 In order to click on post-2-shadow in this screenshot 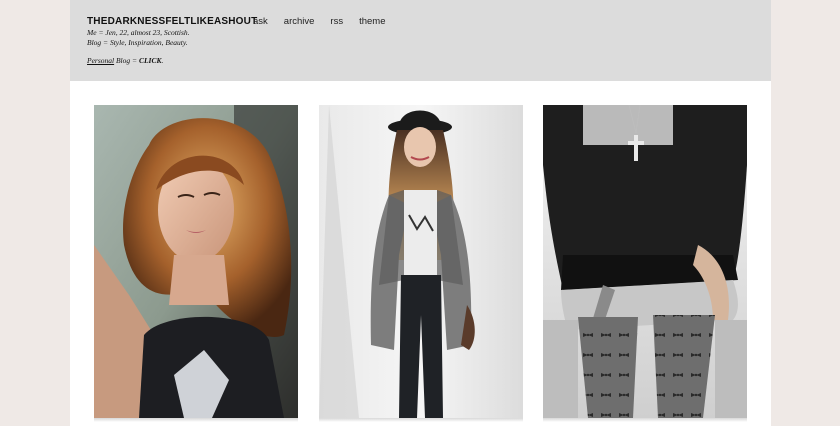, I will do `click(421, 420)`.